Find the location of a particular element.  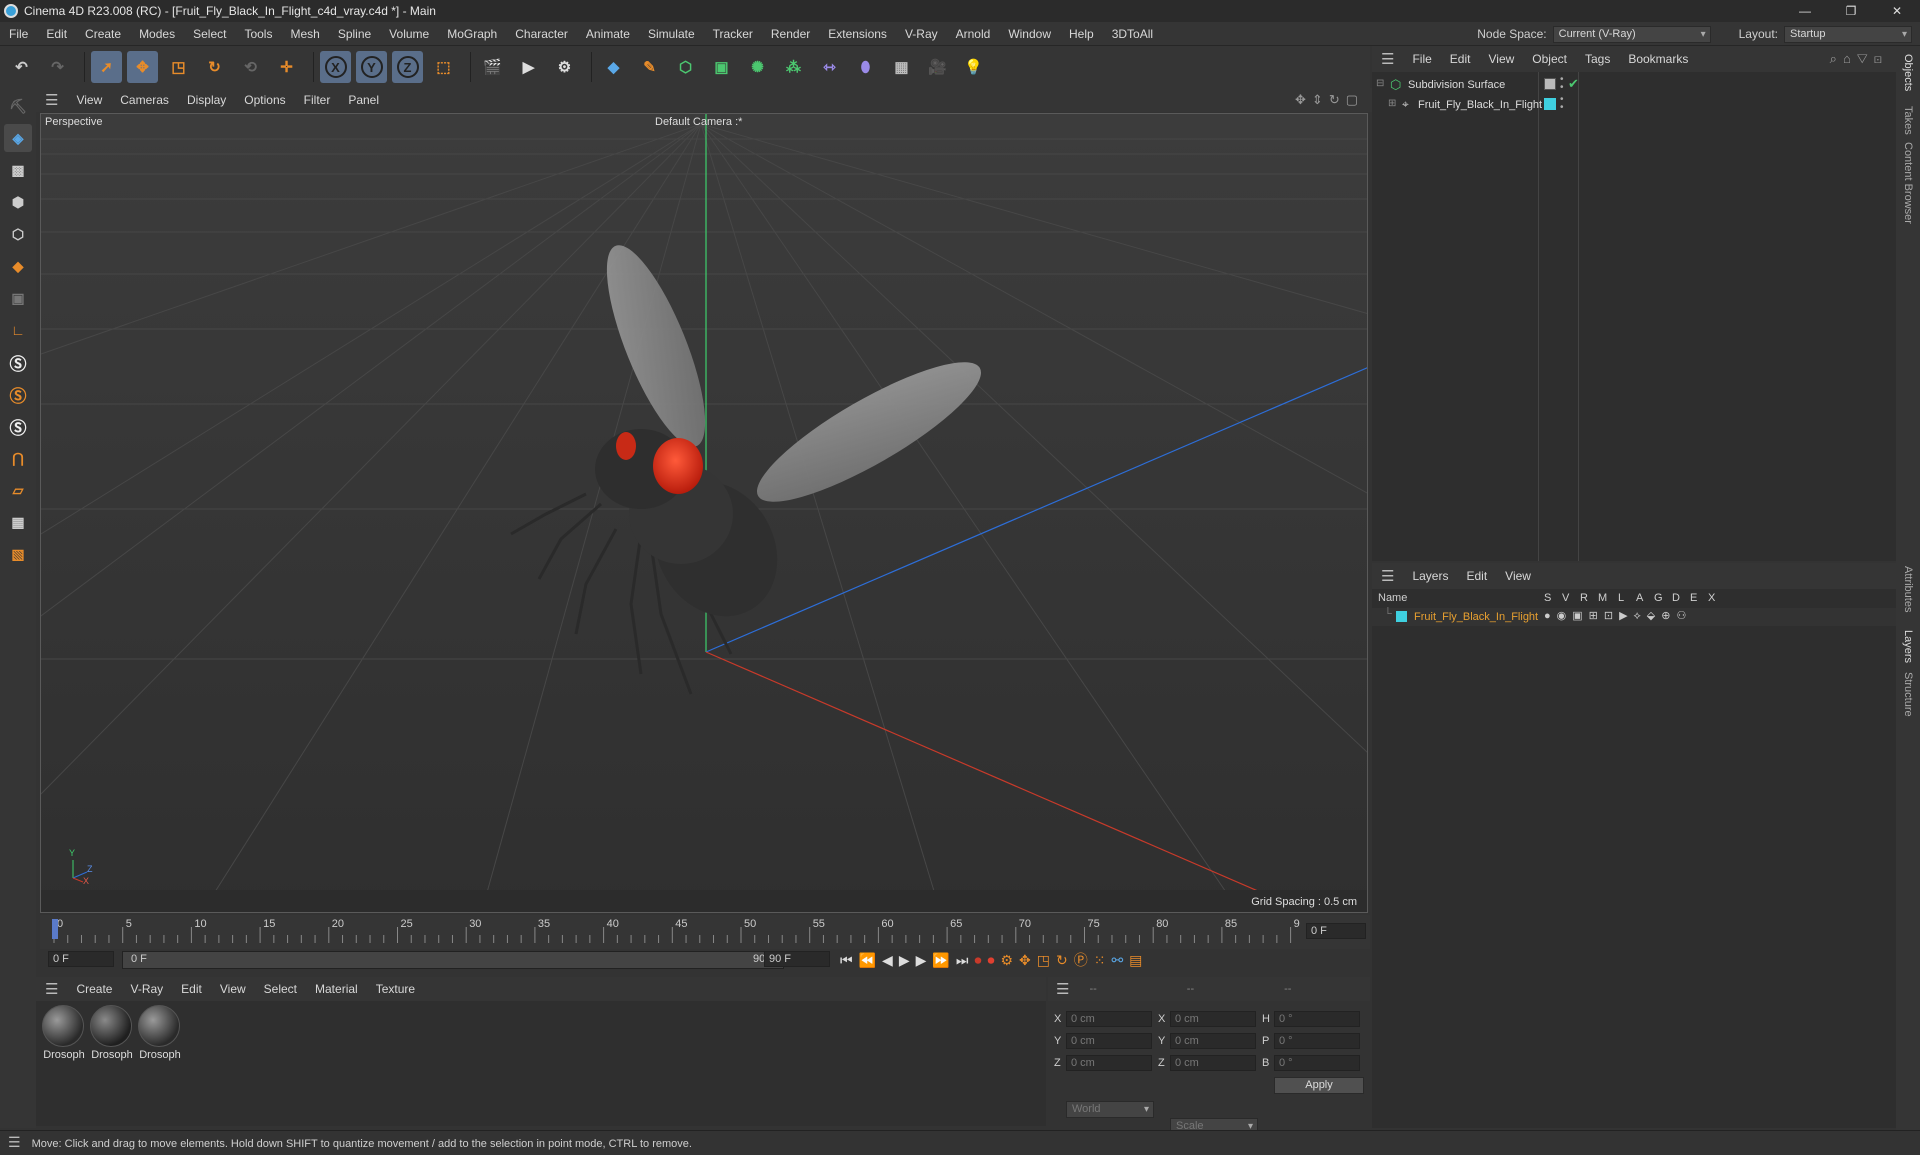

menu-arnold: Arnold is located at coordinates (973, 34).